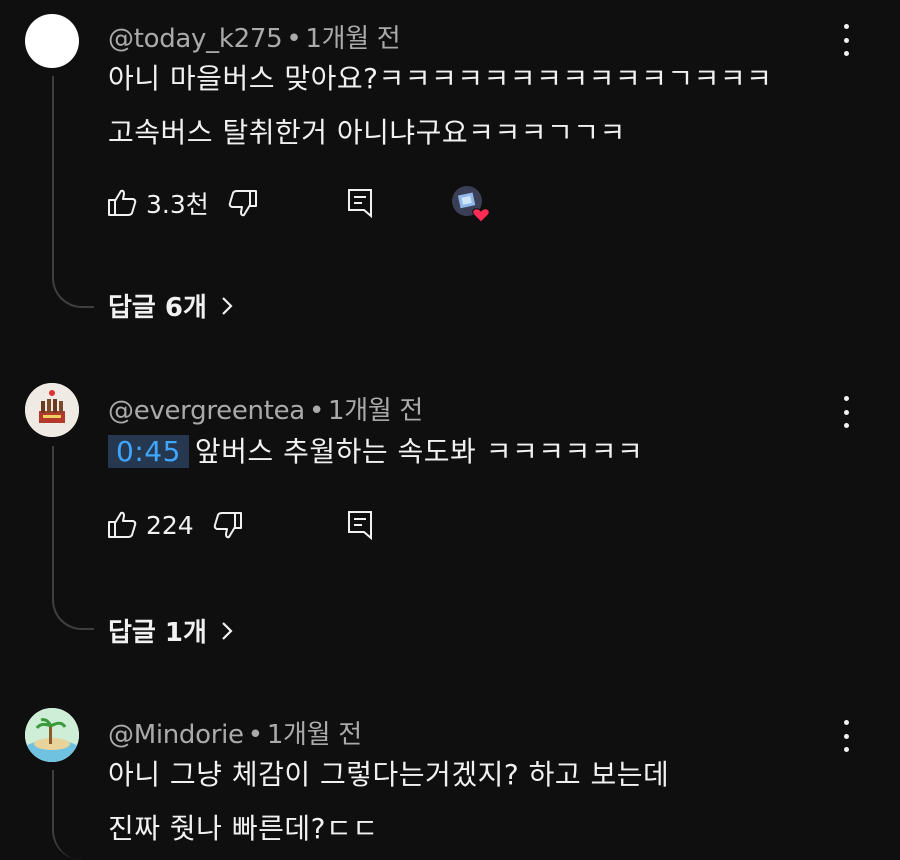  I want to click on comment-line: 아니 그냥 체감이 그렇다는거겠지? 하고 보는데, so click(389, 774).